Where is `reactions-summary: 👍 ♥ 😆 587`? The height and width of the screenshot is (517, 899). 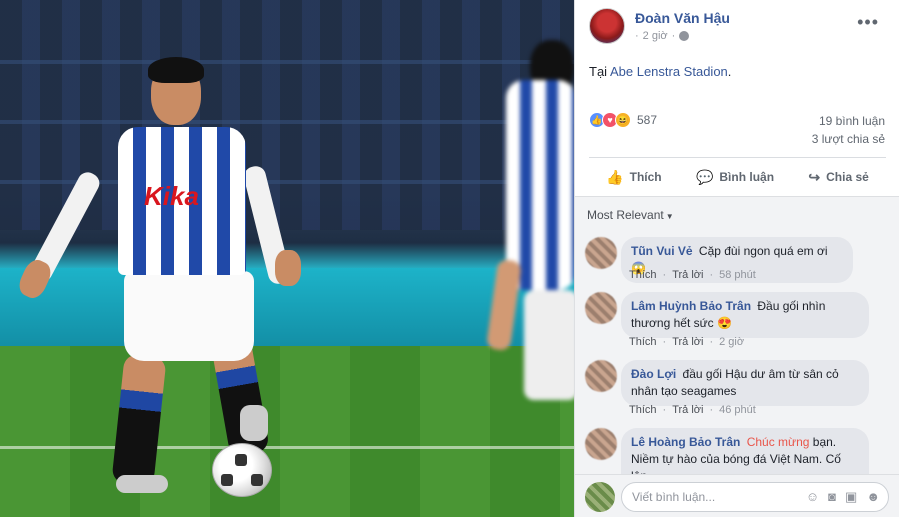
reactions-summary: 👍 ♥ 😆 587 is located at coordinates (623, 120).